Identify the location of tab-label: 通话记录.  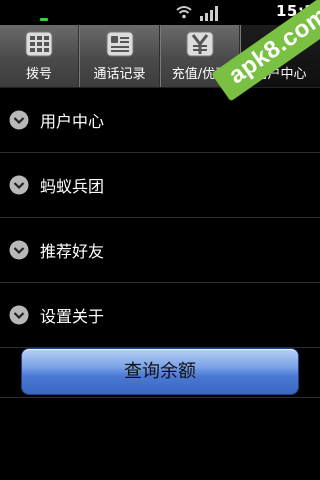
(119, 74).